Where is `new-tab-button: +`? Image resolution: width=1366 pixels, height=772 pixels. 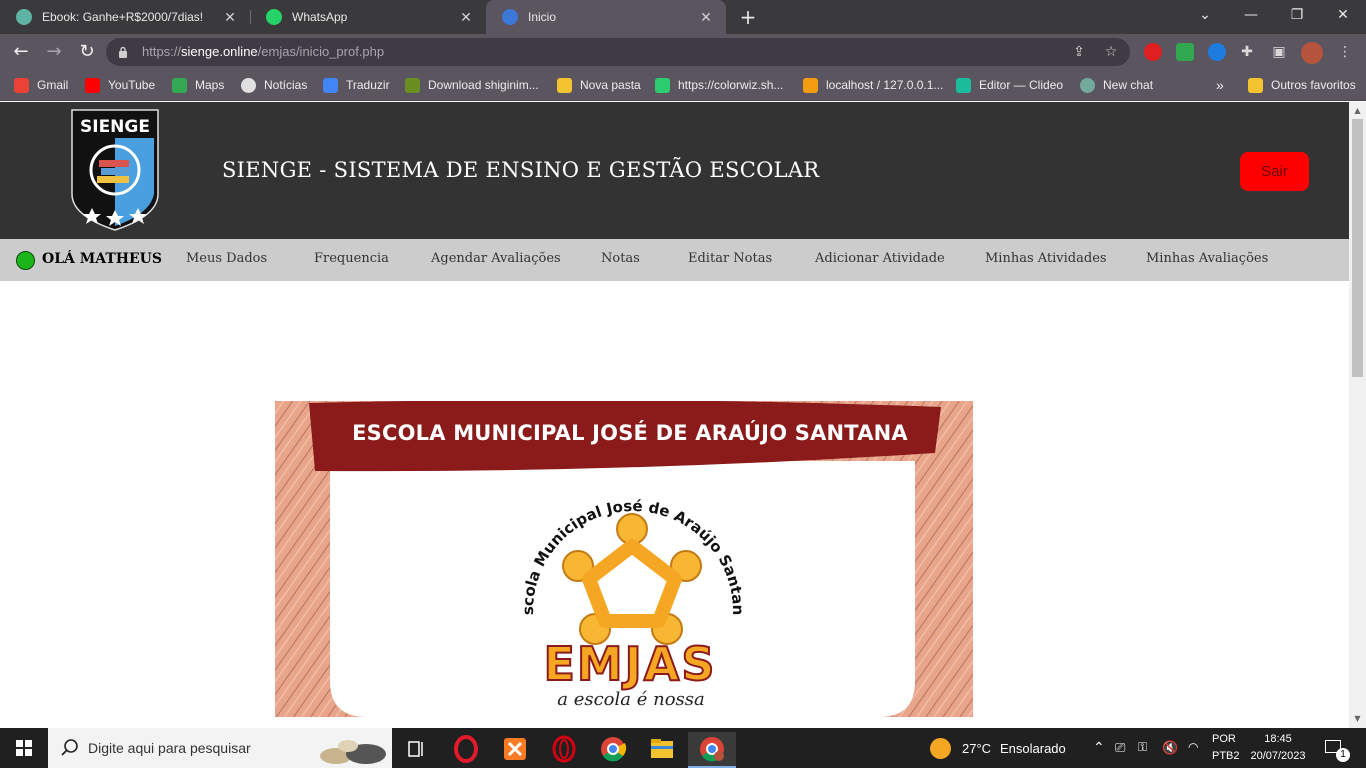
new-tab-button: + is located at coordinates (748, 17).